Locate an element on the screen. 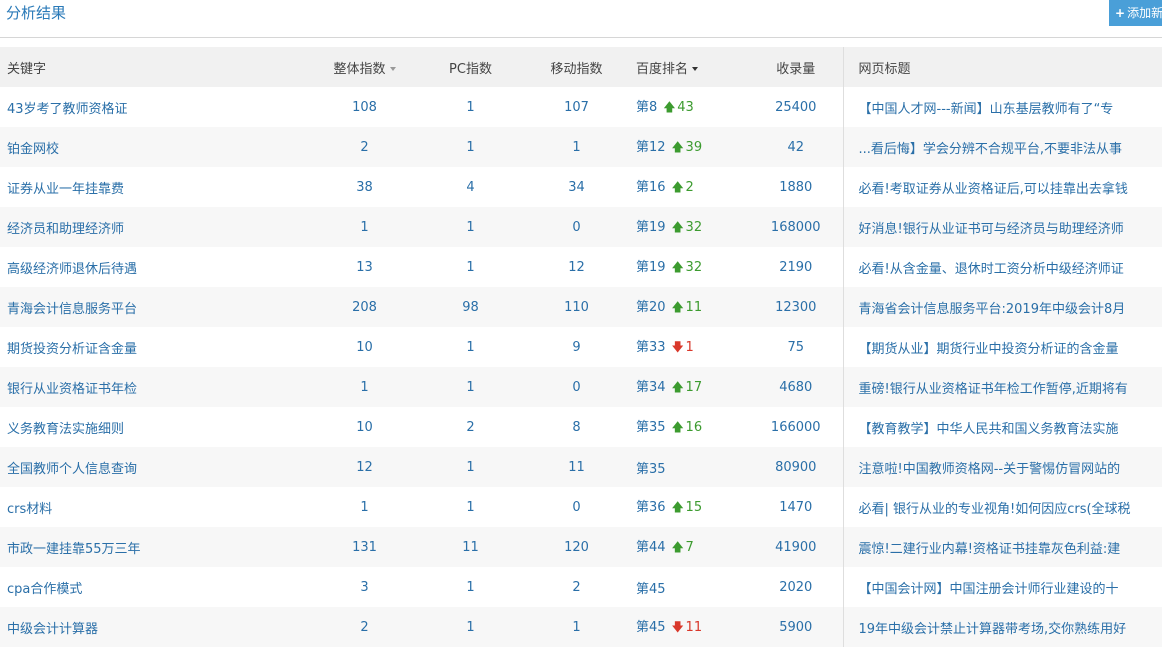 This screenshot has width=1162, height=647. table-header-row: 关键字 整体指数 PC指数 移动指数 百度排名 收录量 网页标题 is located at coordinates (581, 67).